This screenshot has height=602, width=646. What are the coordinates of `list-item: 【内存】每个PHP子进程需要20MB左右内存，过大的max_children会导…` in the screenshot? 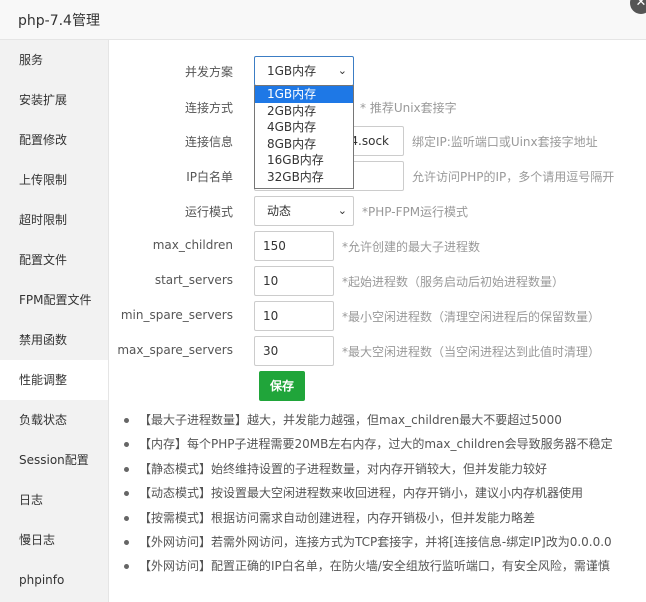 It's located at (384, 444).